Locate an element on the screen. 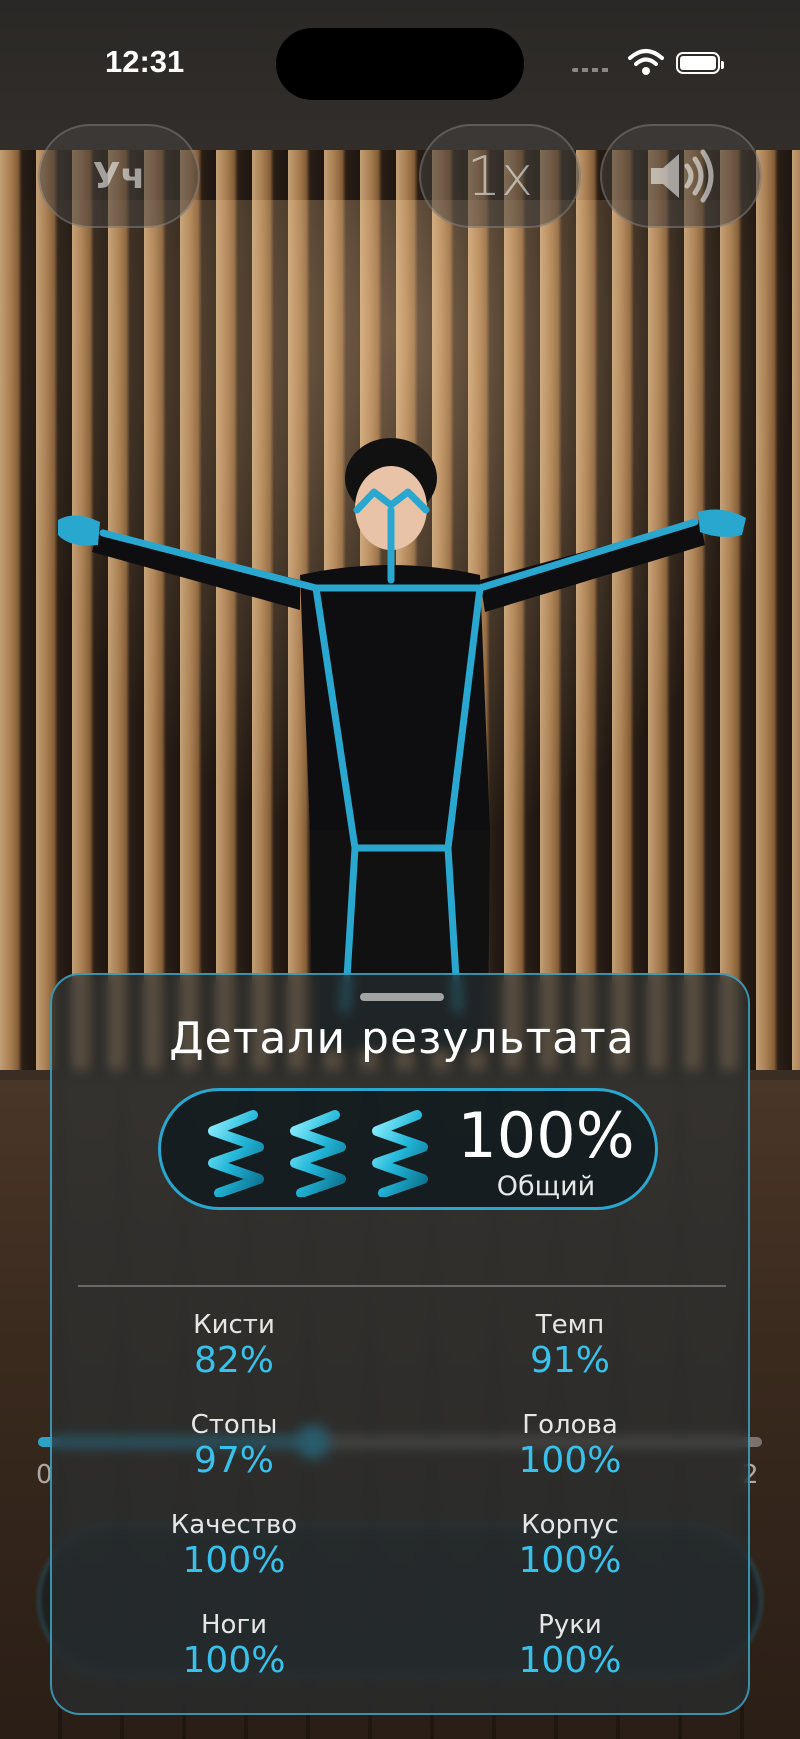 This screenshot has width=800, height=1739. sheet-drag-handle is located at coordinates (402, 997).